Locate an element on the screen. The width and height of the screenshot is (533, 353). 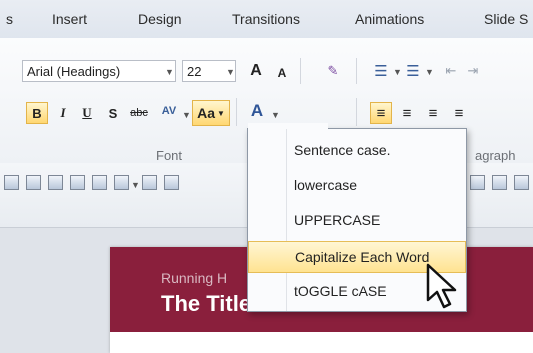
font-size-dropdown-icon: ▼ is located at coordinates (230, 72).